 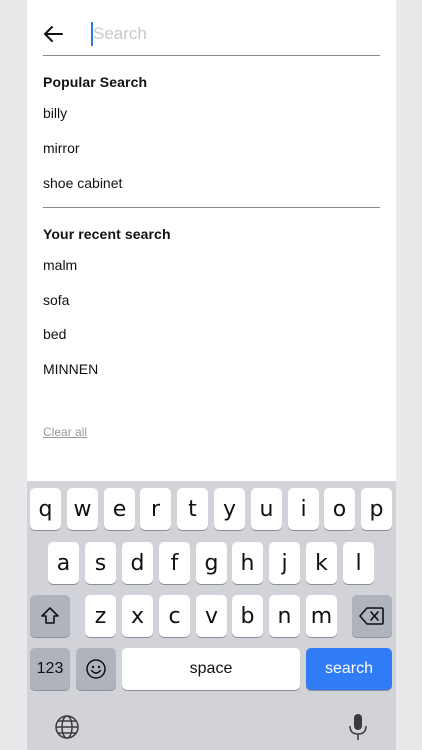 What do you see at coordinates (349, 669) in the screenshot?
I see `search-key: search` at bounding box center [349, 669].